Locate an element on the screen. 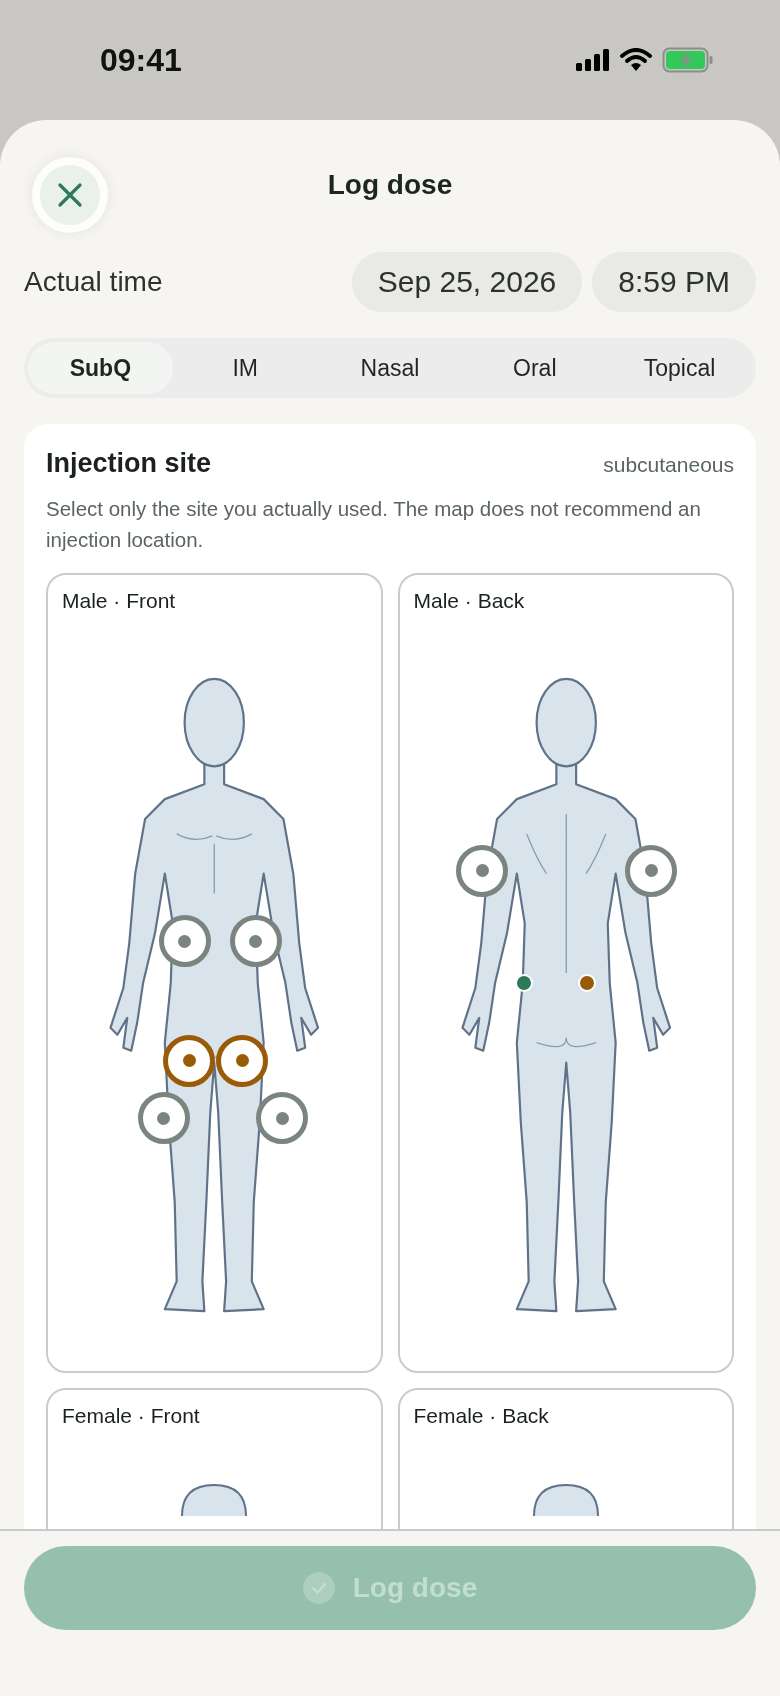  card-description: Select only the site you actually used. The map does not recommend an injection location. is located at coordinates (374, 524).